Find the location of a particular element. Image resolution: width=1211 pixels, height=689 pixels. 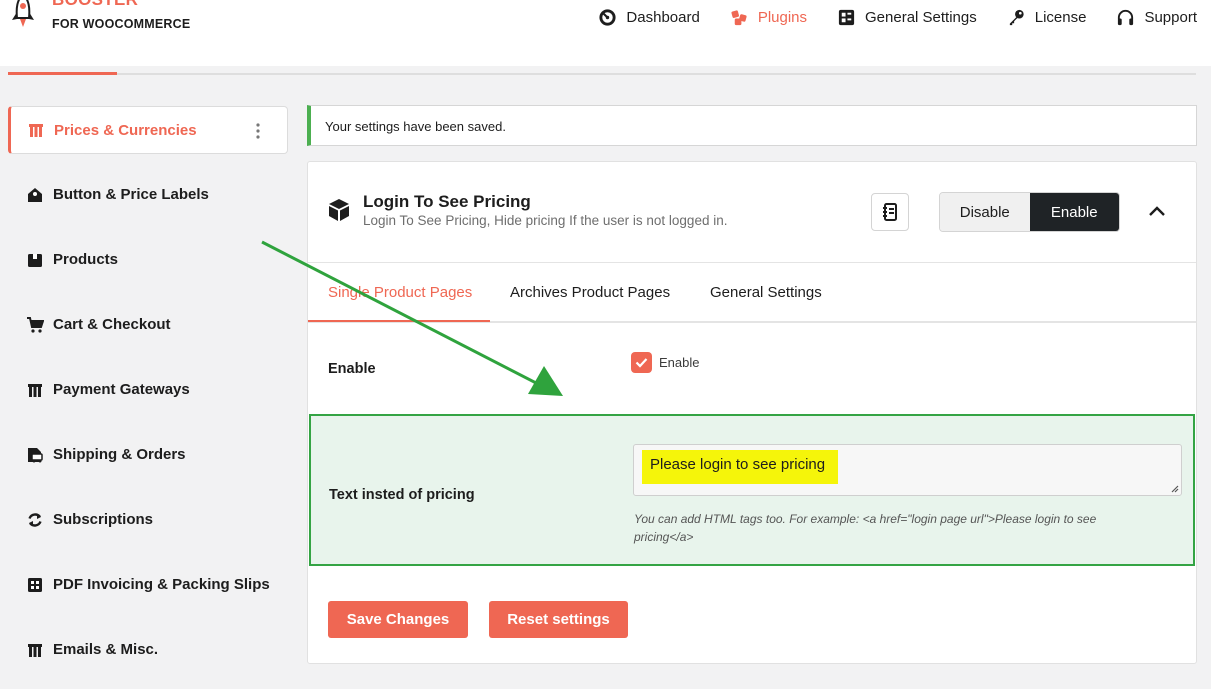

sidebar-item-label: Cart & Checkout is located at coordinates (112, 324).